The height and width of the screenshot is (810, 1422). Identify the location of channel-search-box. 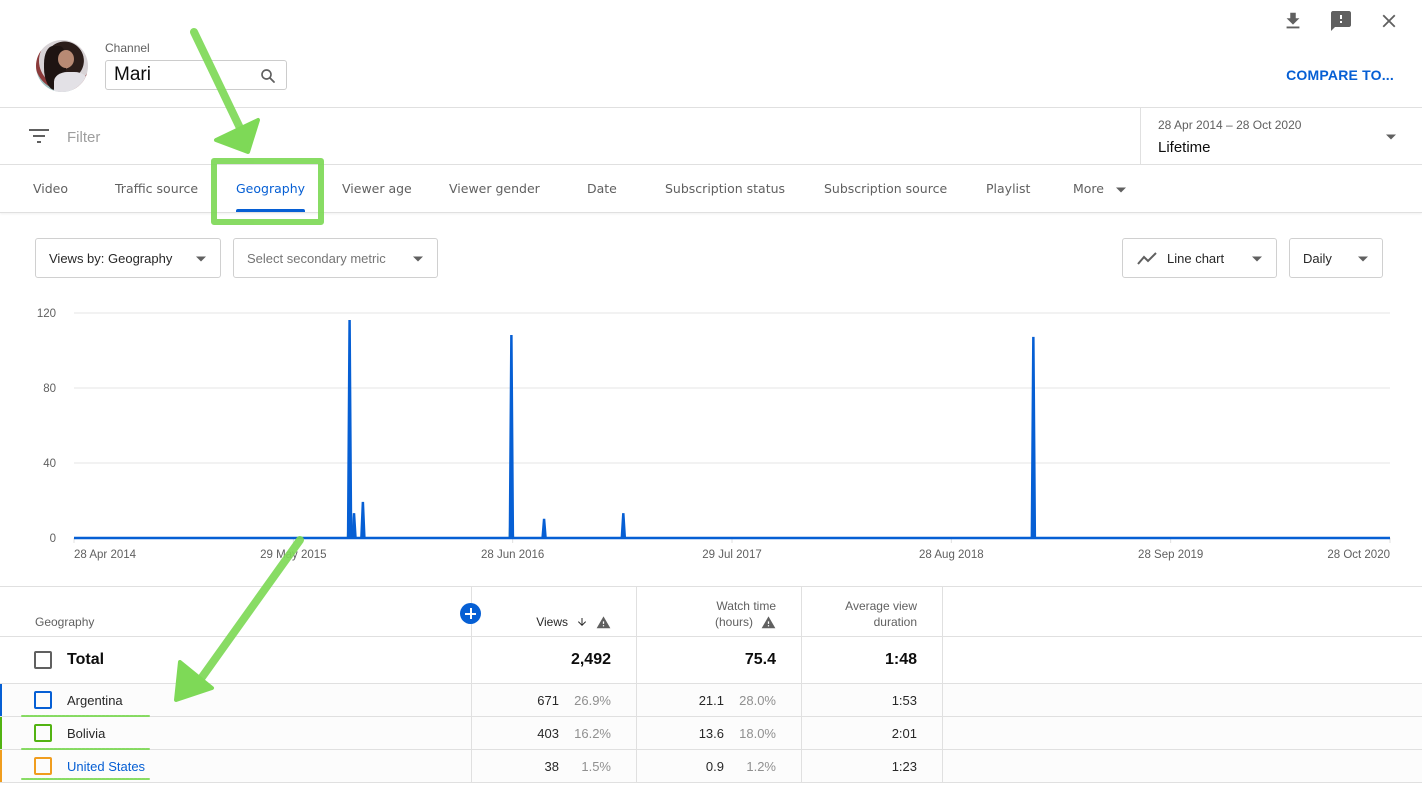
(196, 75).